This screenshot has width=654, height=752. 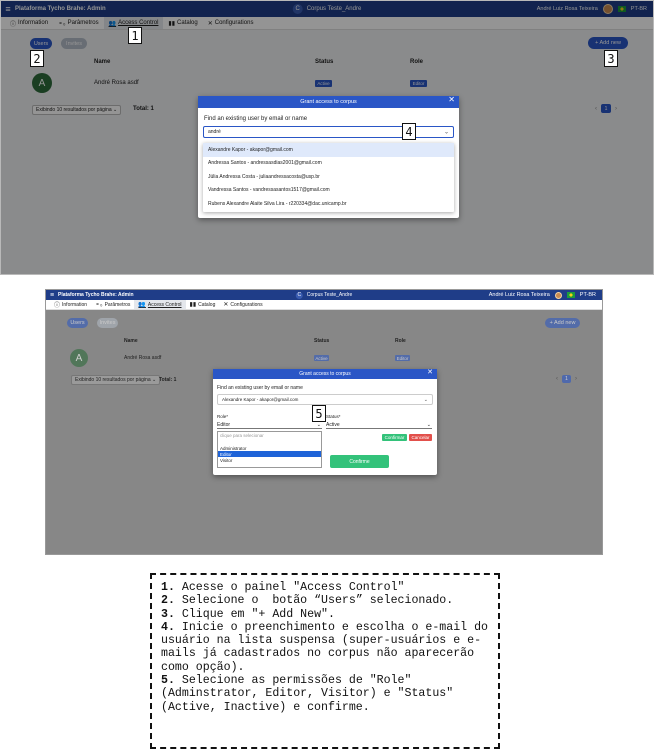 I want to click on menu-icon: ≡, so click(x=52, y=295).